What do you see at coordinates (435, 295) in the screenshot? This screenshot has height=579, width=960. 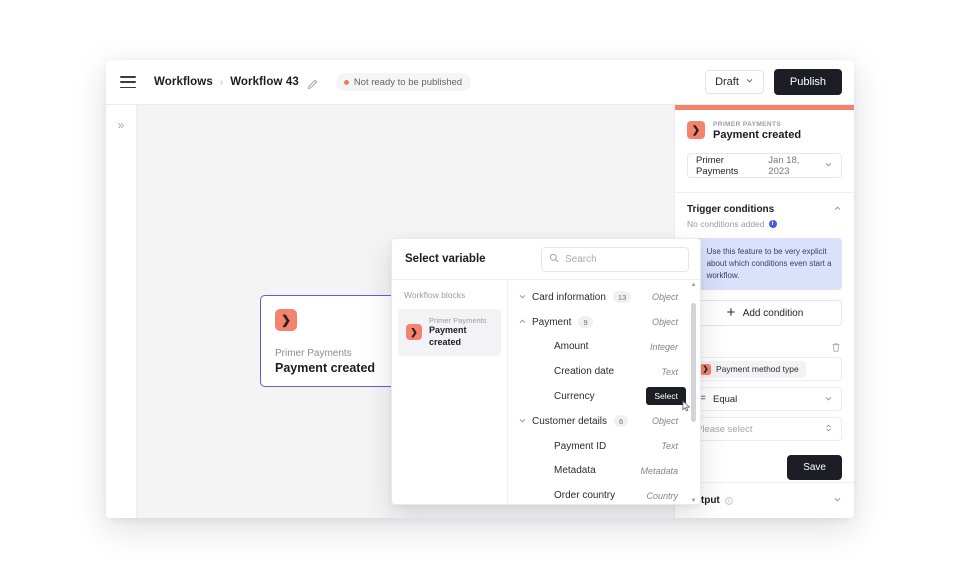 I see `workflow-blocks-label: Workflow blocks` at bounding box center [435, 295].